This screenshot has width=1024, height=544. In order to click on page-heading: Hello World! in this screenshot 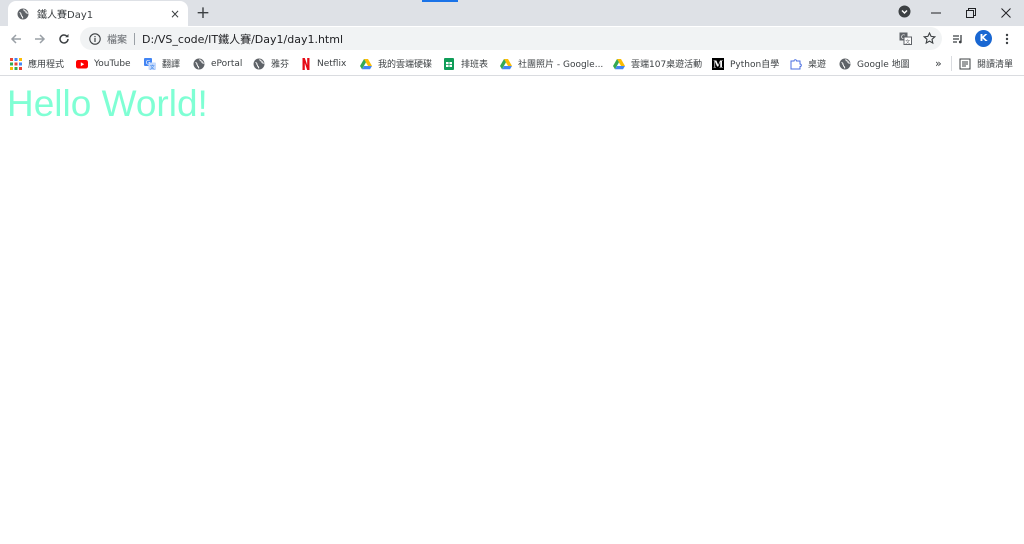, I will do `click(107, 103)`.